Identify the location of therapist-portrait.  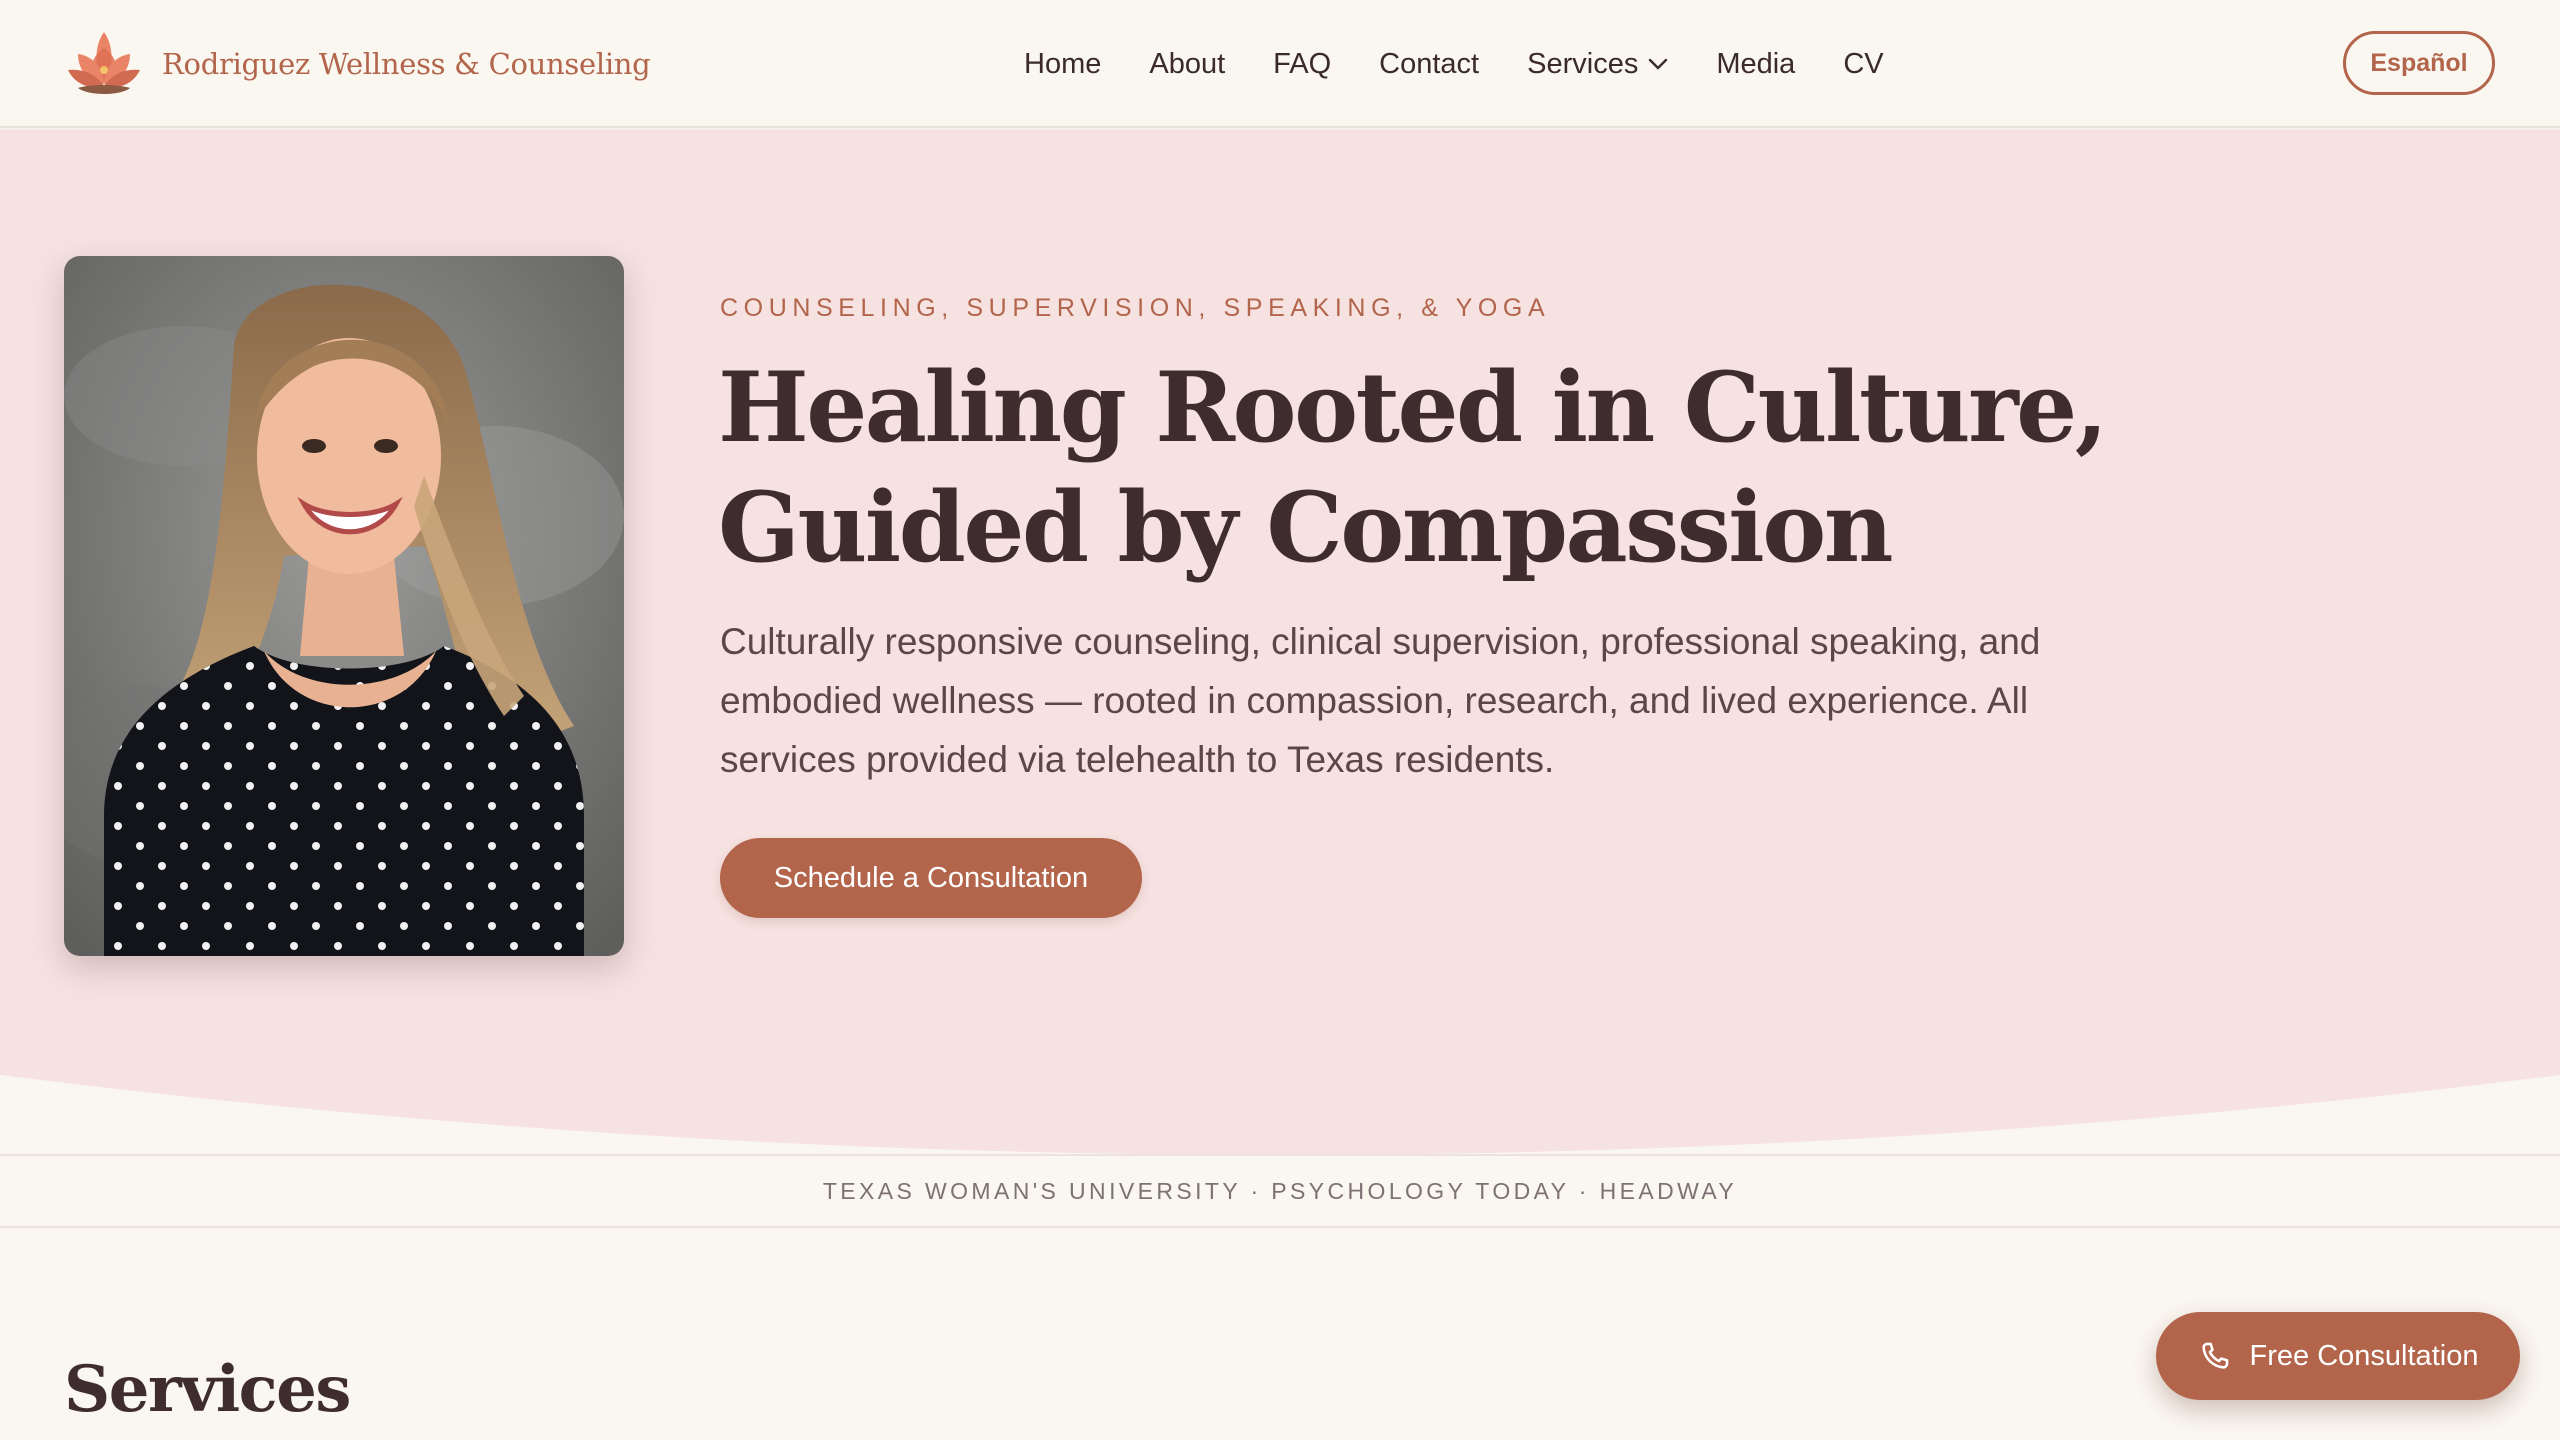
(344, 606).